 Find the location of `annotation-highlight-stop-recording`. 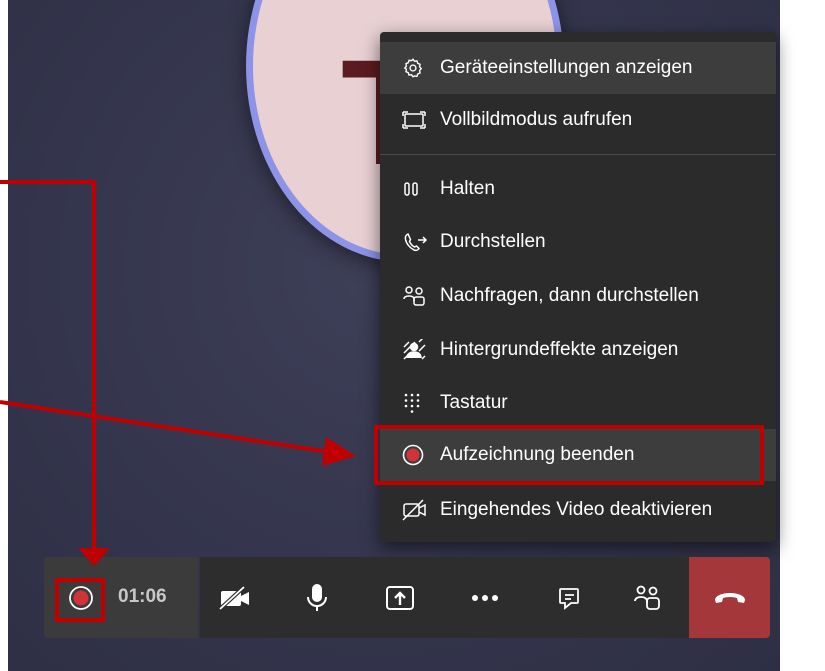

annotation-highlight-stop-recording is located at coordinates (569, 455).